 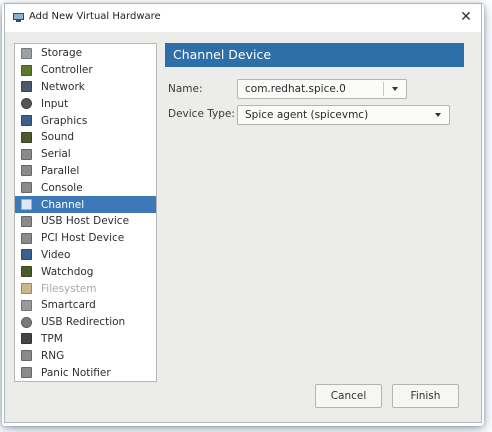 What do you see at coordinates (69, 288) in the screenshot?
I see `sidebar-item-label: Filesystem` at bounding box center [69, 288].